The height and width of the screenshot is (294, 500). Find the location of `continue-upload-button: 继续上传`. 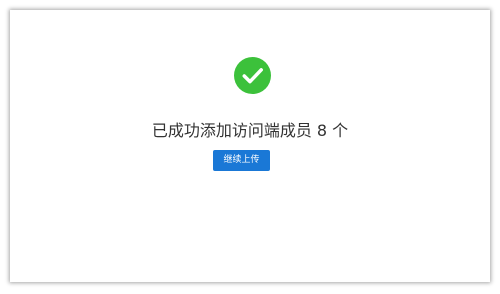

continue-upload-button: 继续上传 is located at coordinates (241, 160).